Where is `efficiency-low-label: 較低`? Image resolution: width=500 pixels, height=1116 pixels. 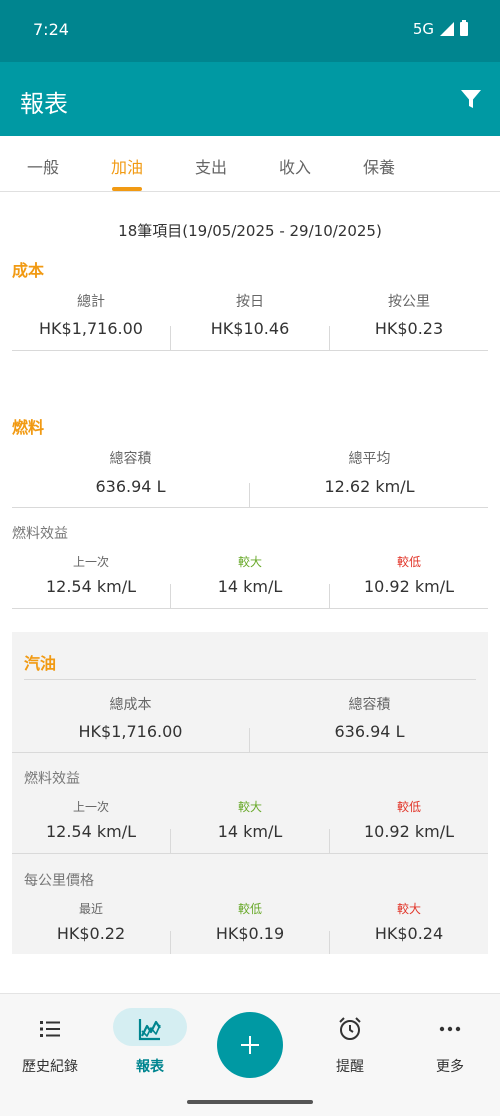 efficiency-low-label: 較低 is located at coordinates (408, 562).